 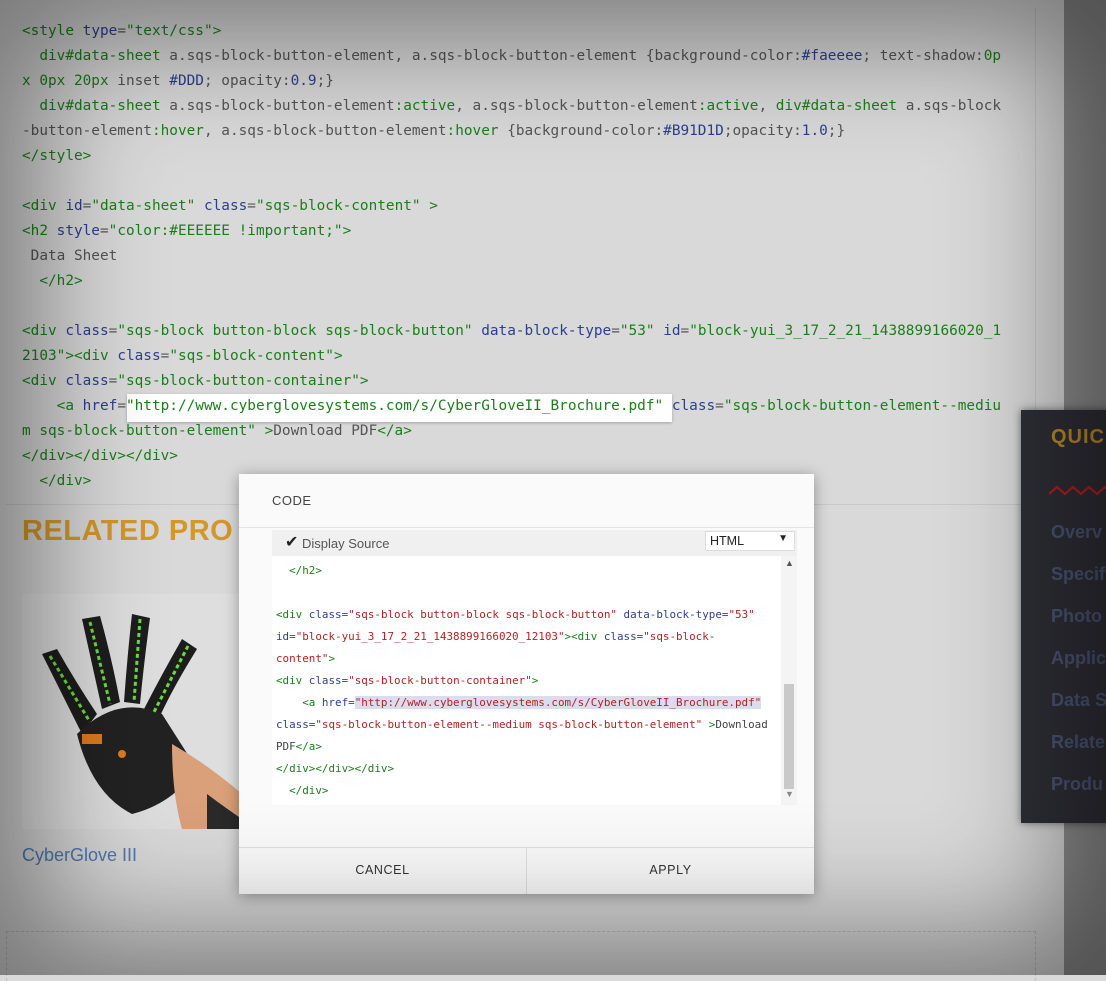 I want to click on code-token: -button-element, so click(x=87, y=131).